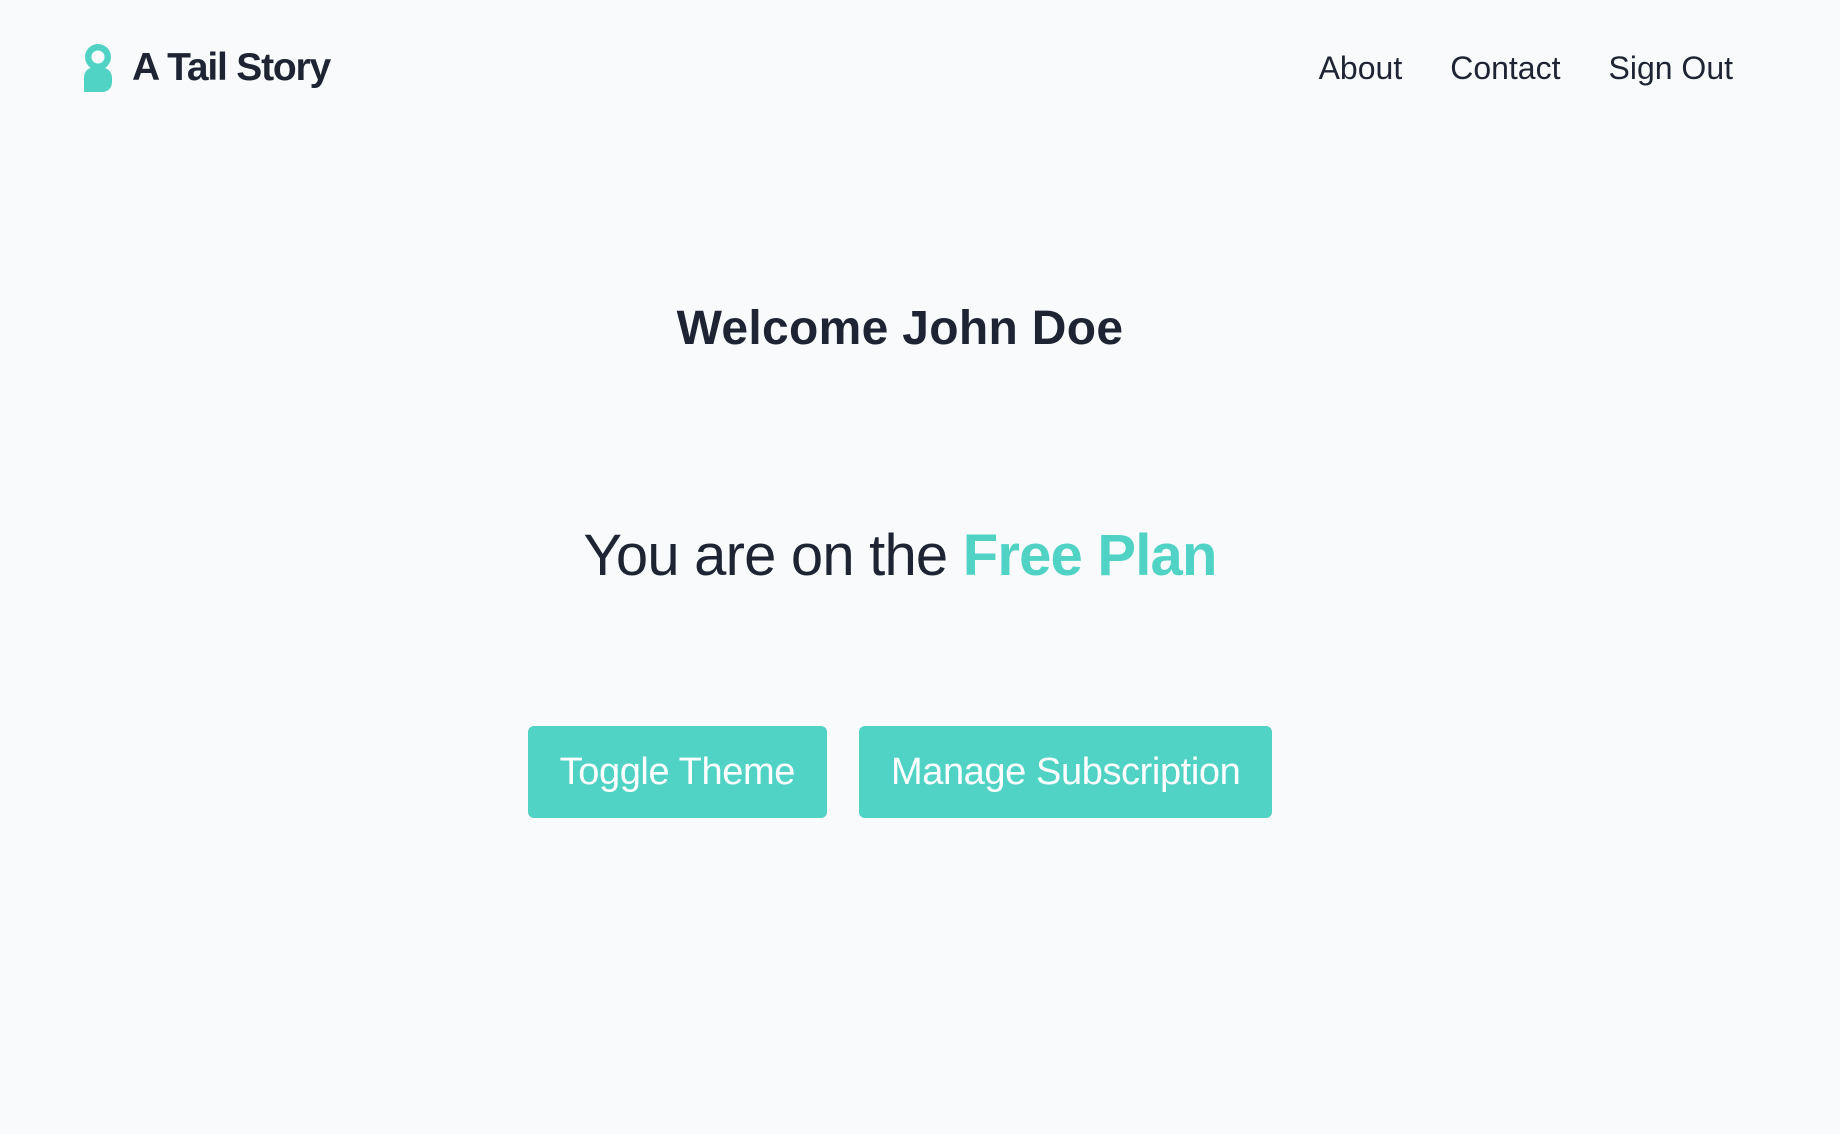  I want to click on action-buttons: Toggle Theme Manage Subscription, so click(900, 772).